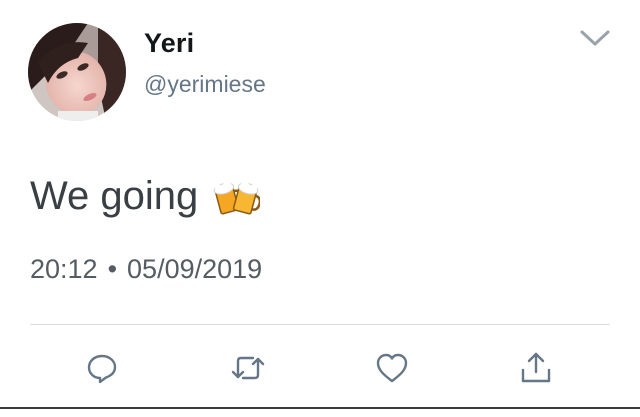  I want to click on author-display-name: Yeri, so click(169, 43).